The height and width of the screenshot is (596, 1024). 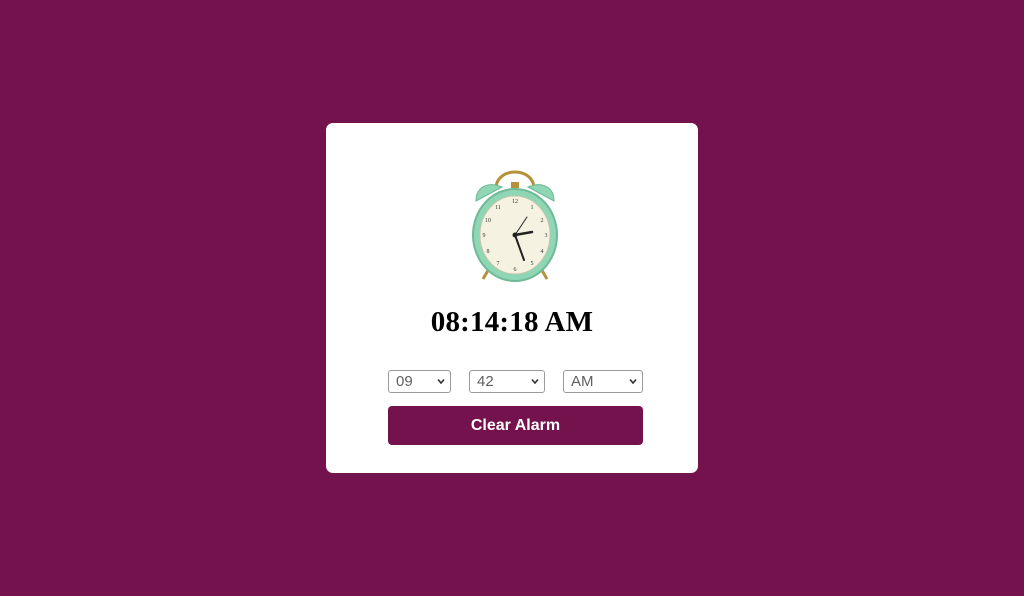 I want to click on ampm-select: AM, so click(x=603, y=381).